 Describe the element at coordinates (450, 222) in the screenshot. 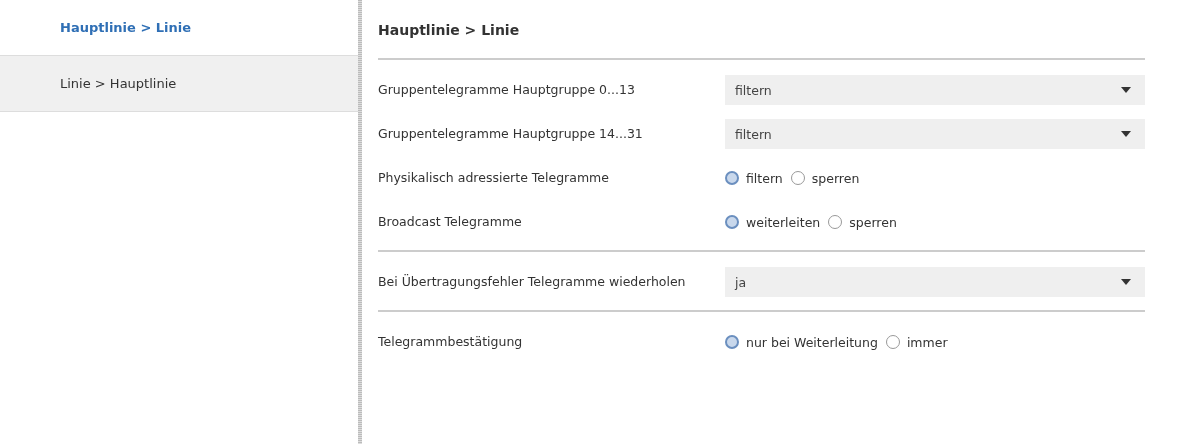

I see `field-label: Broadcast Telegramme` at that location.